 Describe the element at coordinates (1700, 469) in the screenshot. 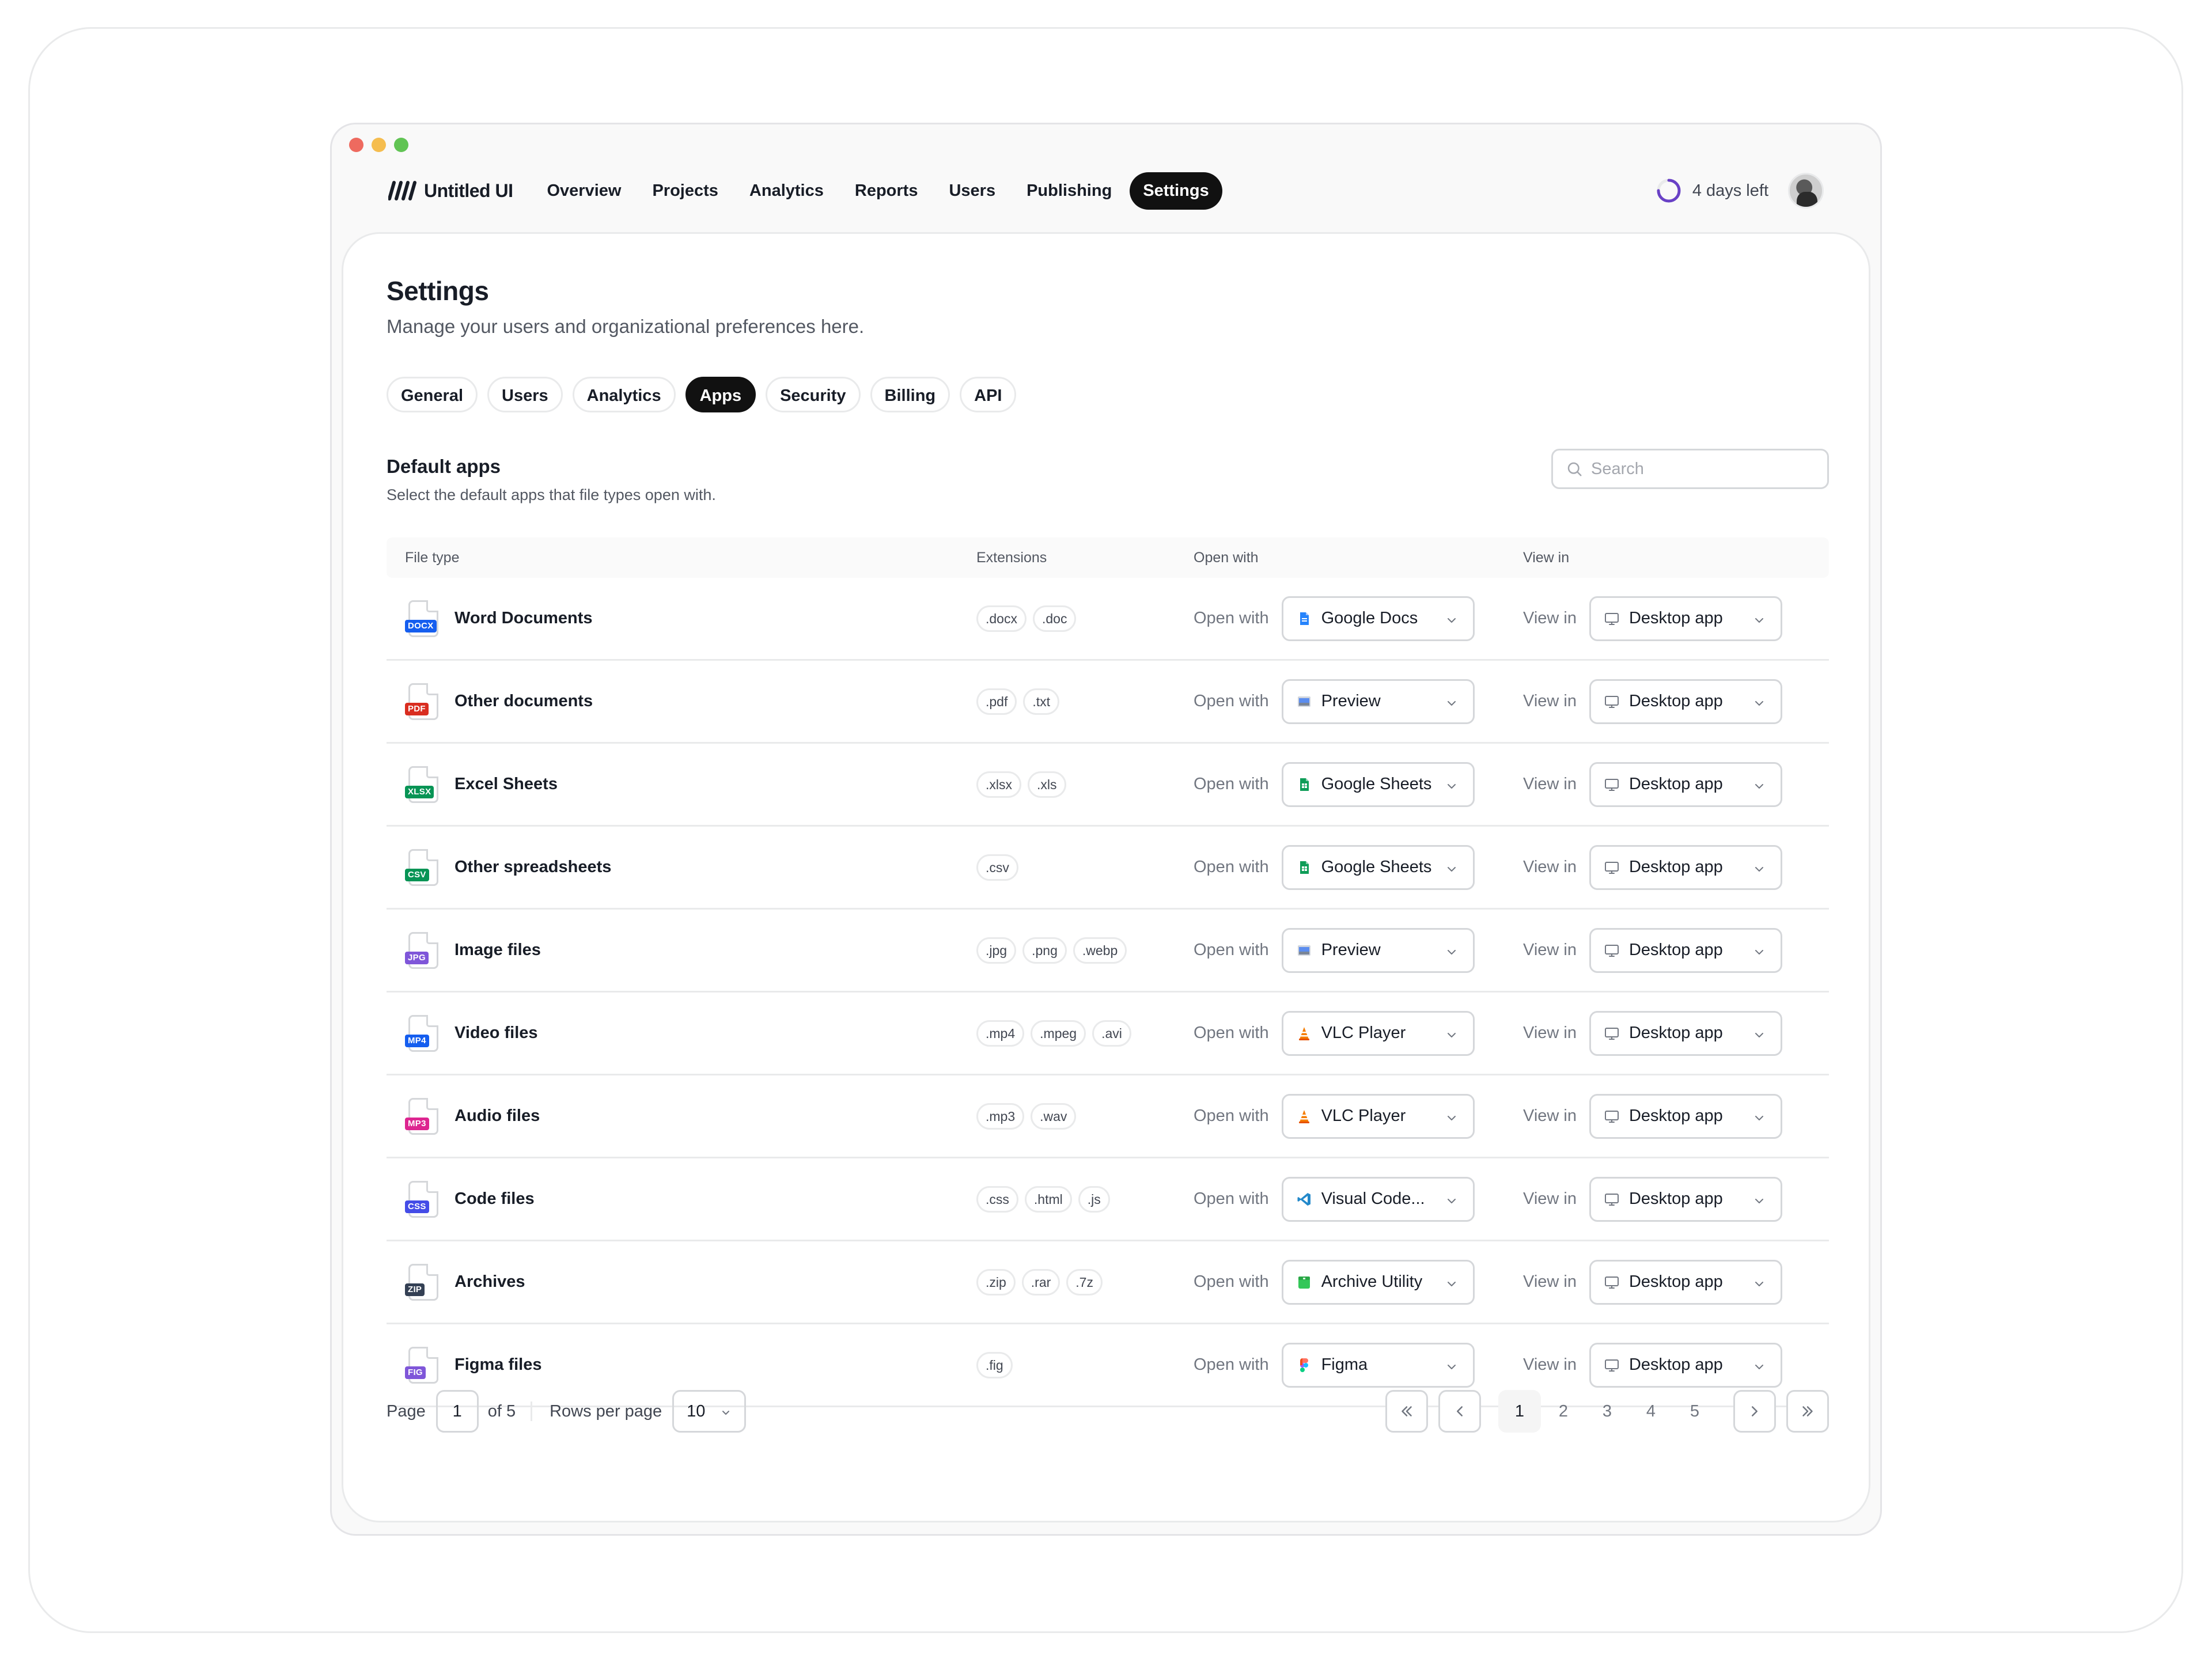

I see `search-input` at that location.